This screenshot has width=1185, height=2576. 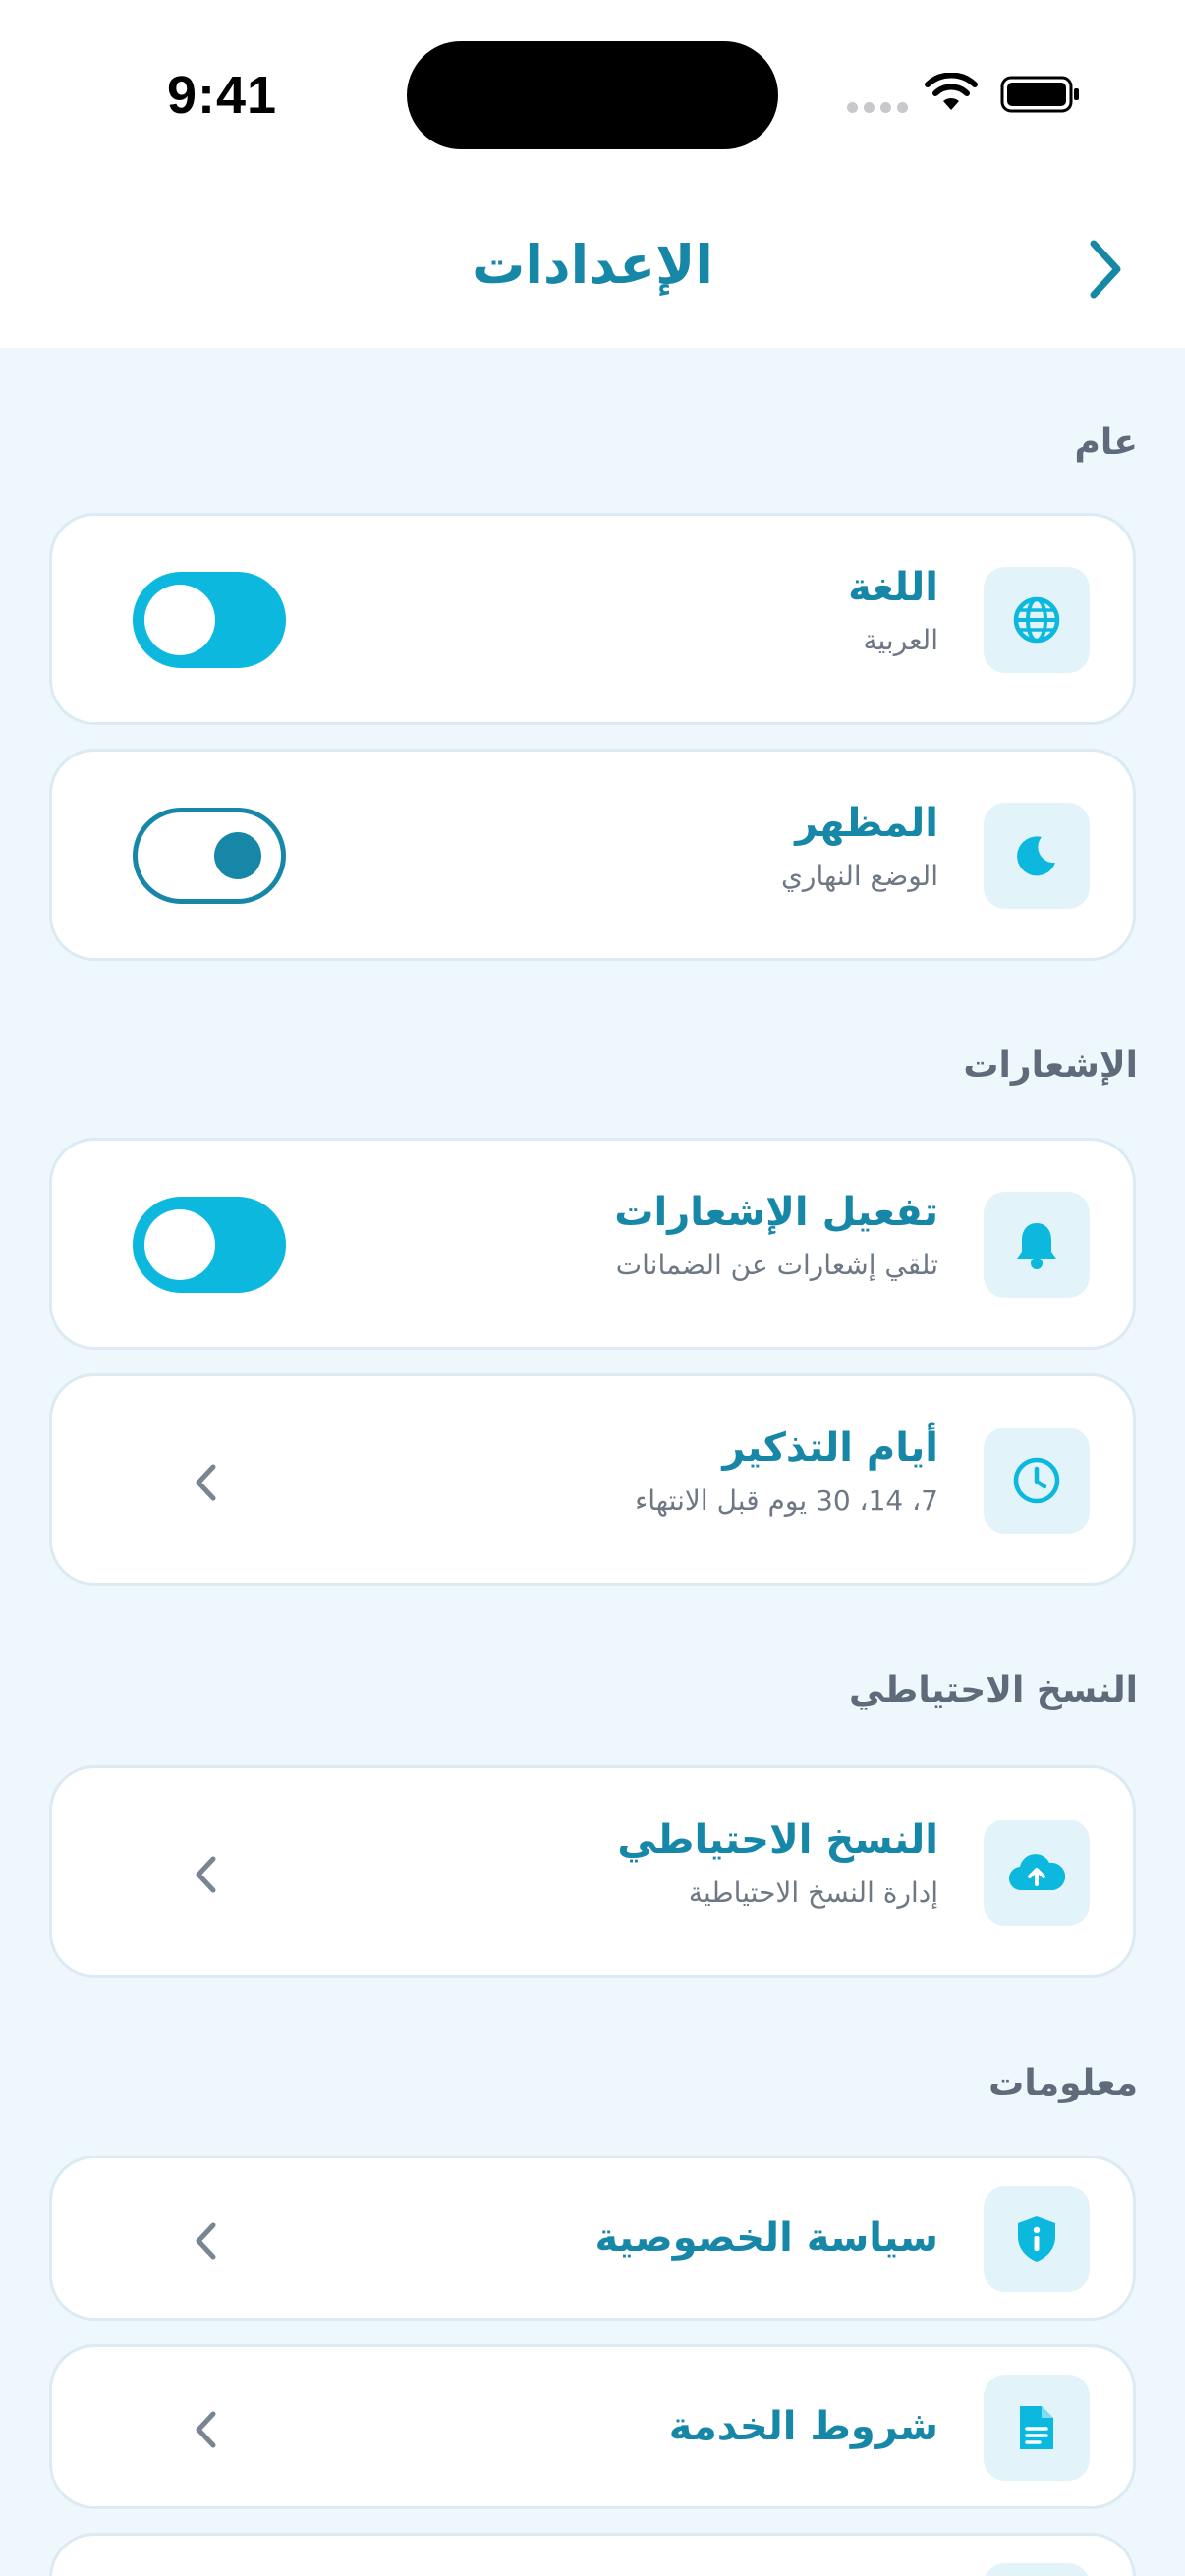 What do you see at coordinates (592, 2238) in the screenshot?
I see `settings-row-privacy: سياسة الخصوصية` at bounding box center [592, 2238].